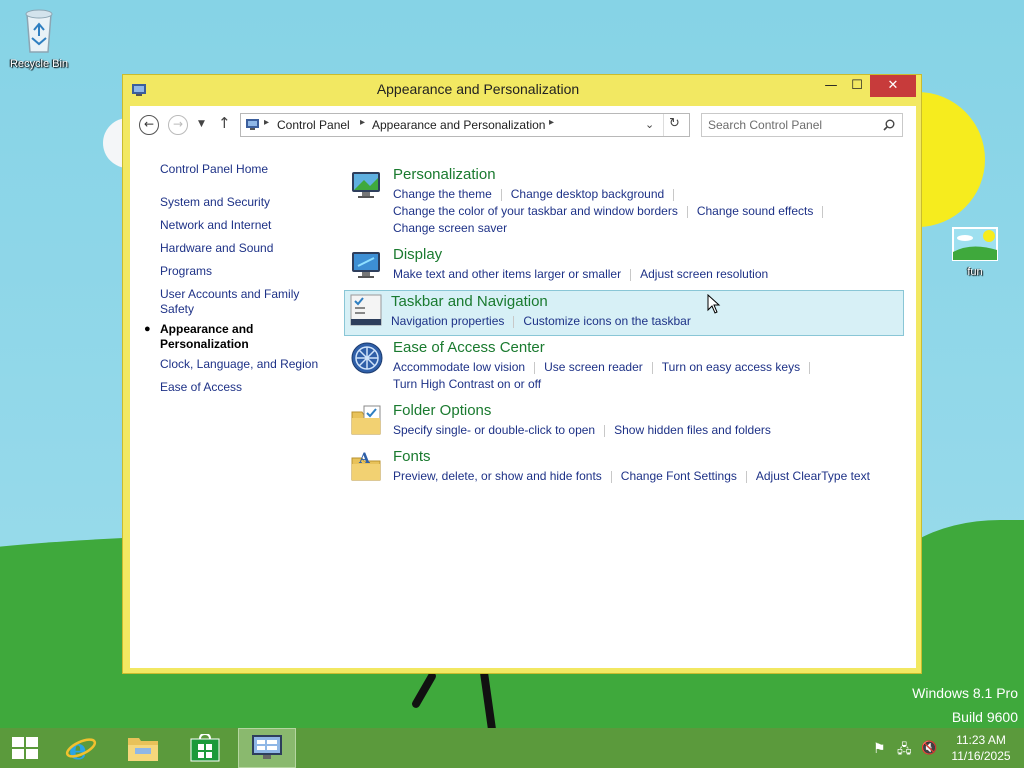  What do you see at coordinates (469, 301) in the screenshot?
I see `category-title: Taskbar and Navigation` at bounding box center [469, 301].